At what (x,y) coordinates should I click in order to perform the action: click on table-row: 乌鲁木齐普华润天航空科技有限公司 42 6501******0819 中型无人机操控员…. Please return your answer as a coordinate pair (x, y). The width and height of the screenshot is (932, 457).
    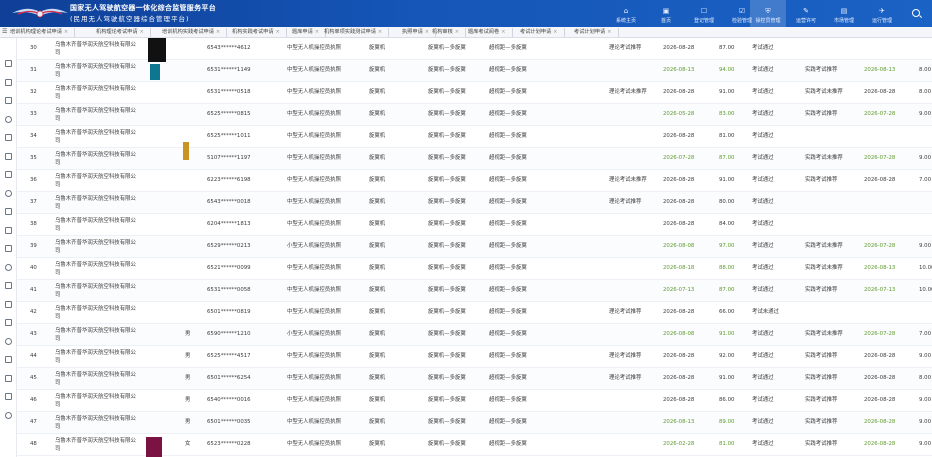
    Looking at the image, I should click on (474, 313).